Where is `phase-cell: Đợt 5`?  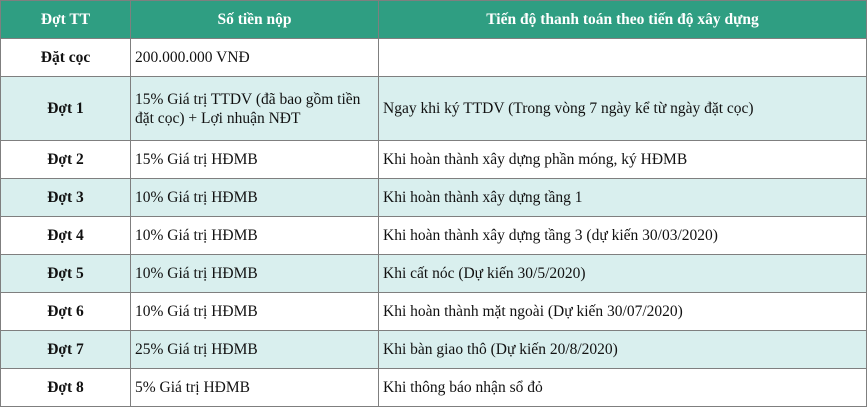
phase-cell: Đợt 5 is located at coordinates (65, 273).